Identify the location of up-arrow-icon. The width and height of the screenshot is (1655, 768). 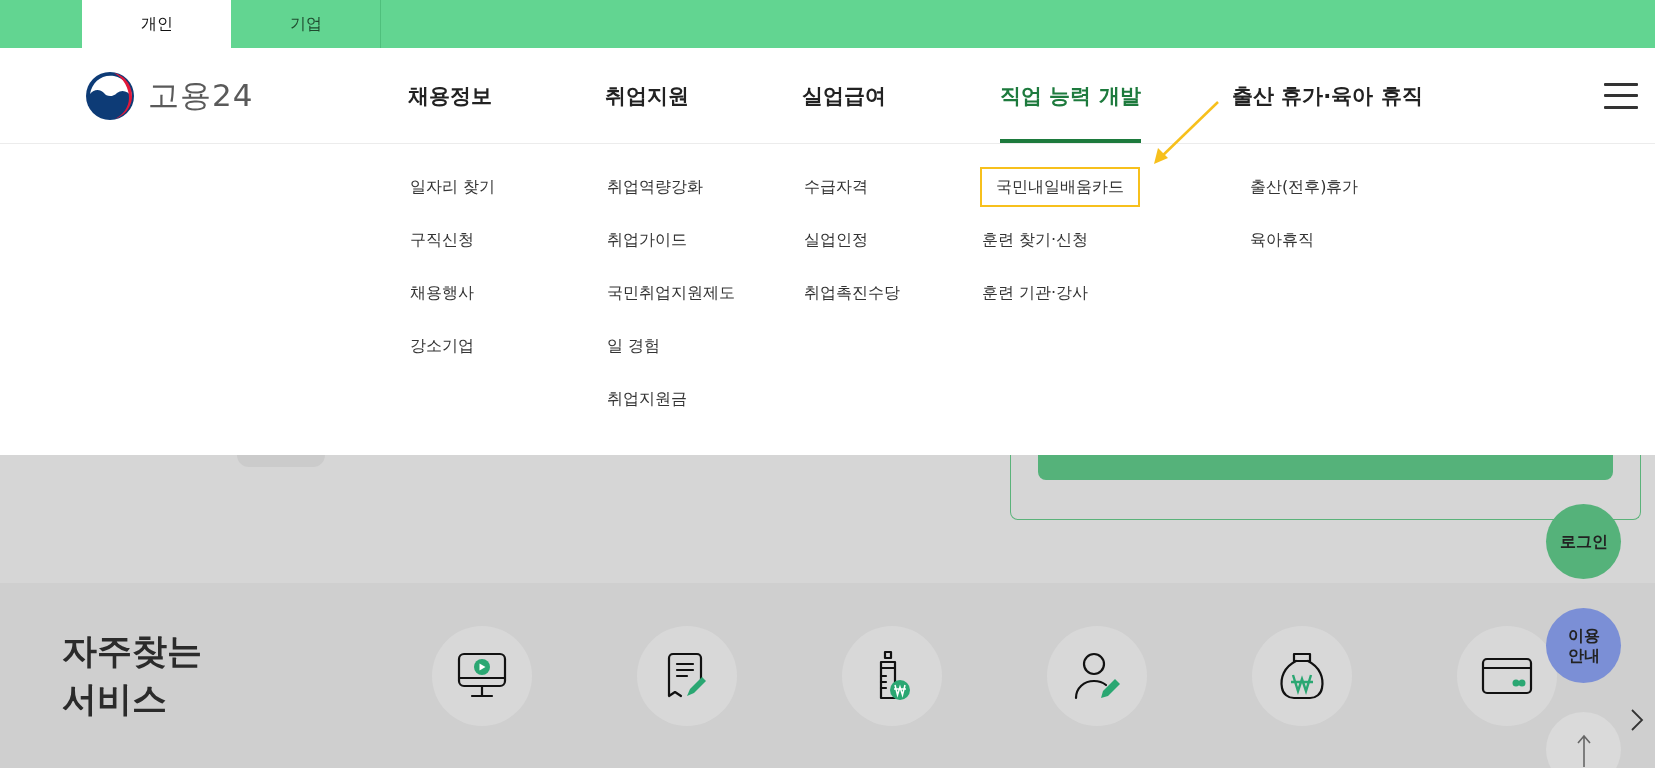
(1583, 749).